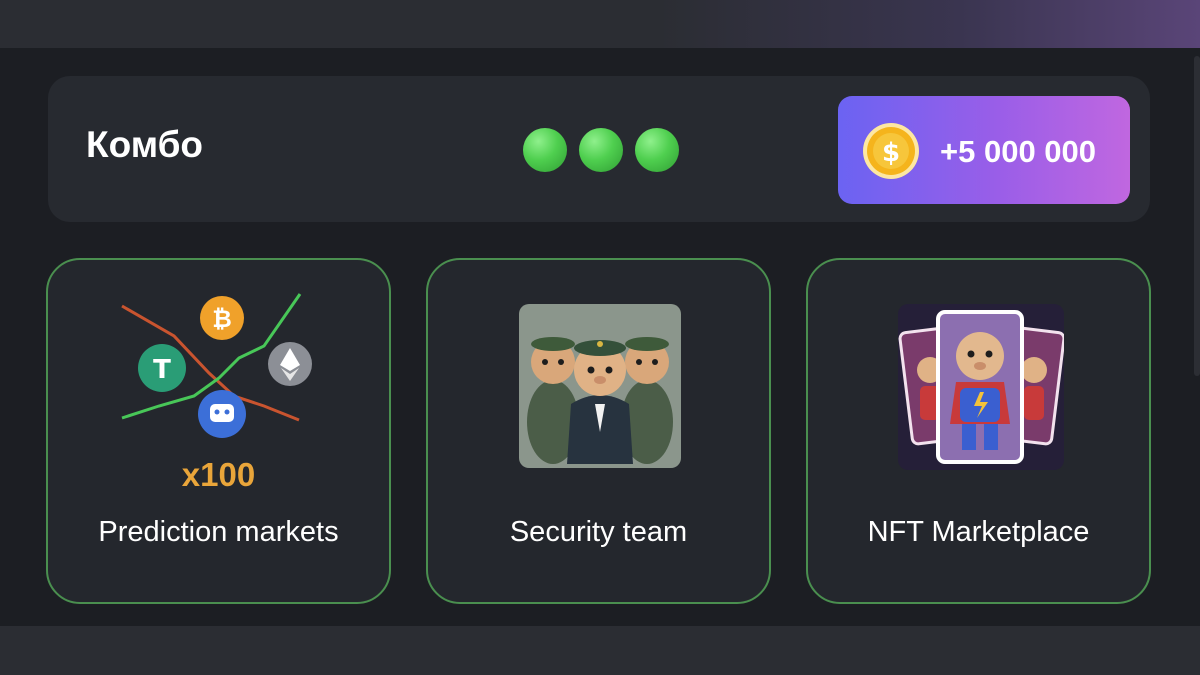 The image size is (1200, 675). I want to click on card-title: Prediction markets, so click(218, 532).